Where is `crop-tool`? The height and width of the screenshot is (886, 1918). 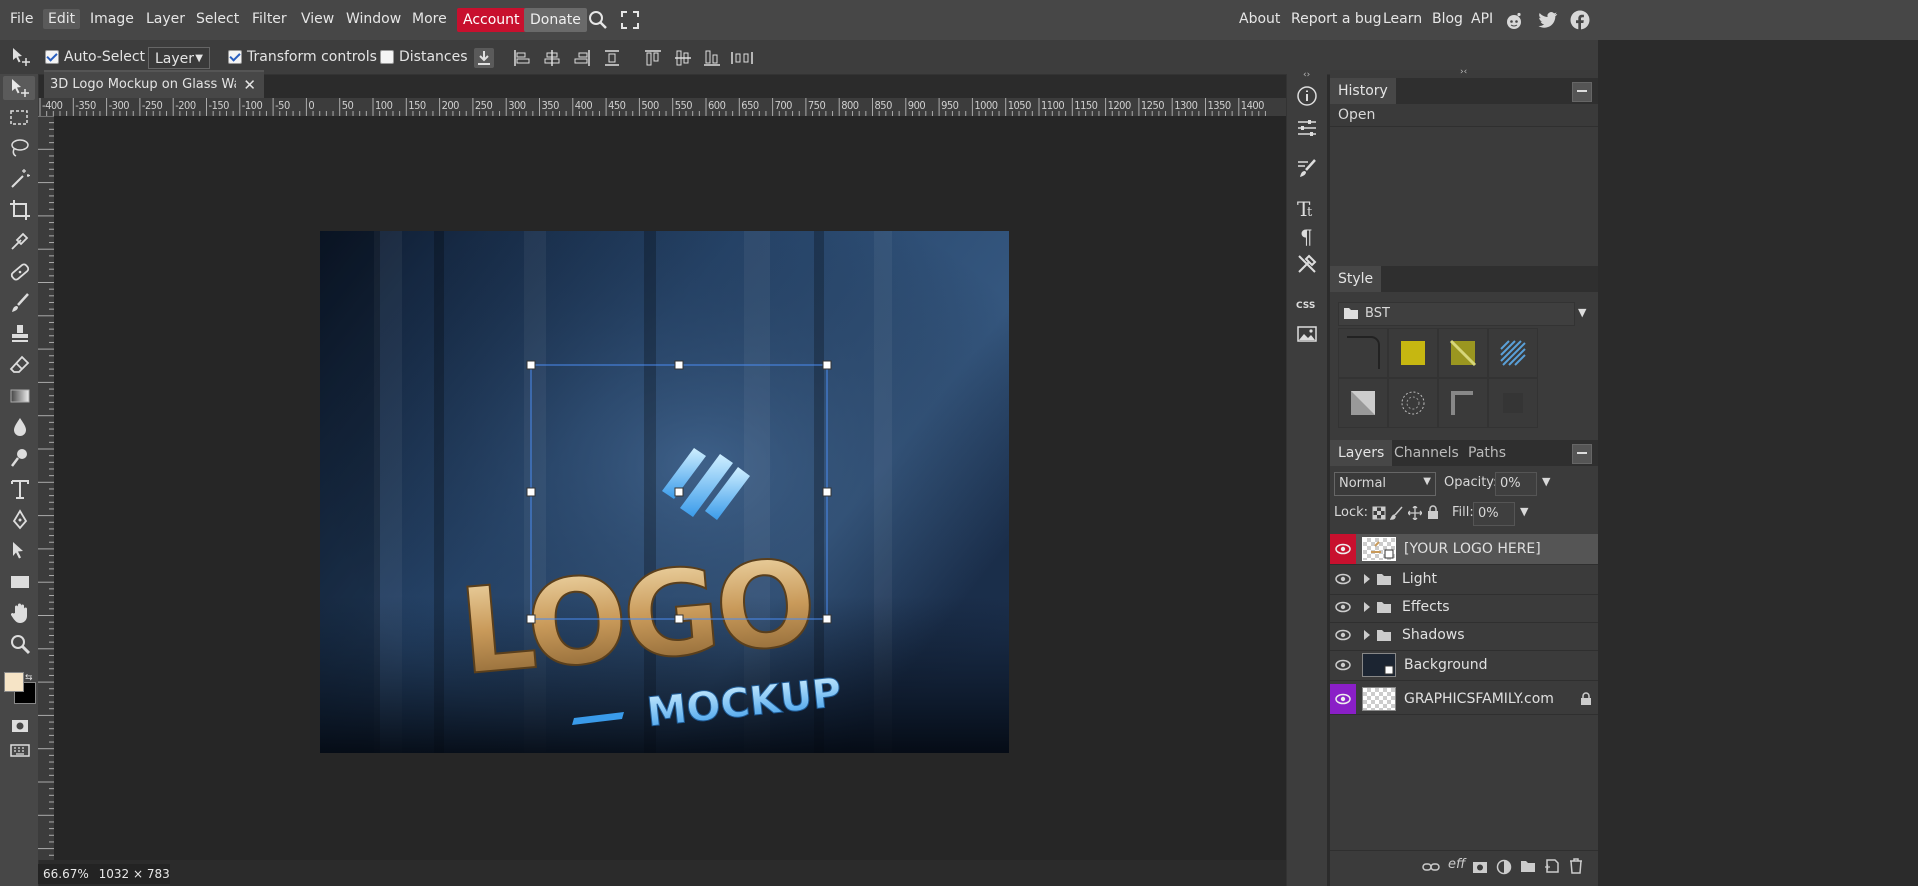
crop-tool is located at coordinates (20, 210).